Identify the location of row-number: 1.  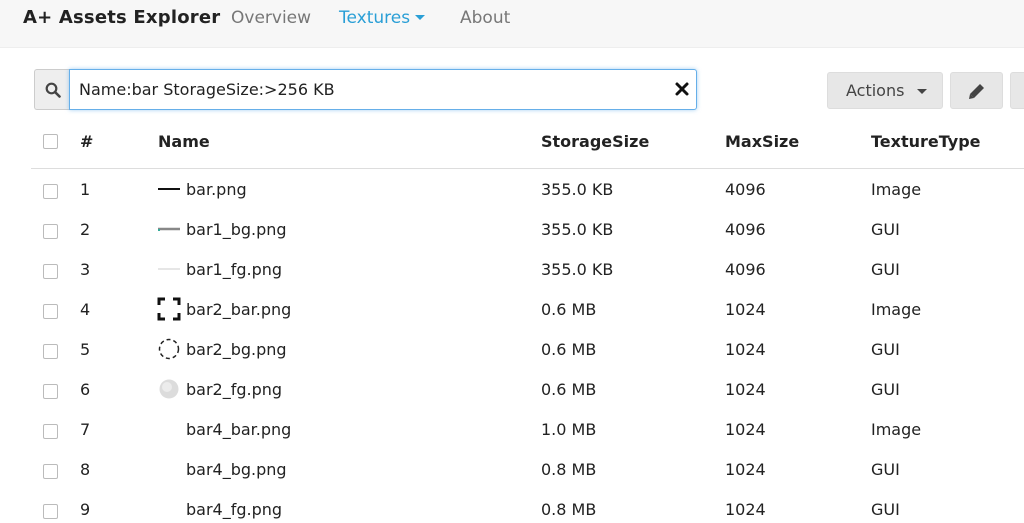
(85, 189).